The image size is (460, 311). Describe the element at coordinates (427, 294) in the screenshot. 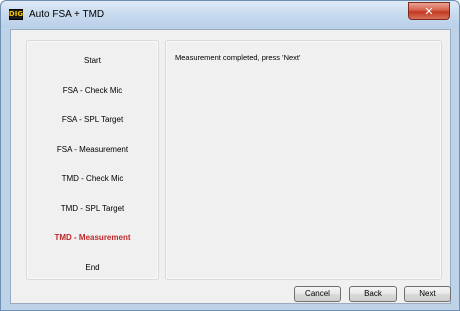

I see `next-button: Next` at that location.